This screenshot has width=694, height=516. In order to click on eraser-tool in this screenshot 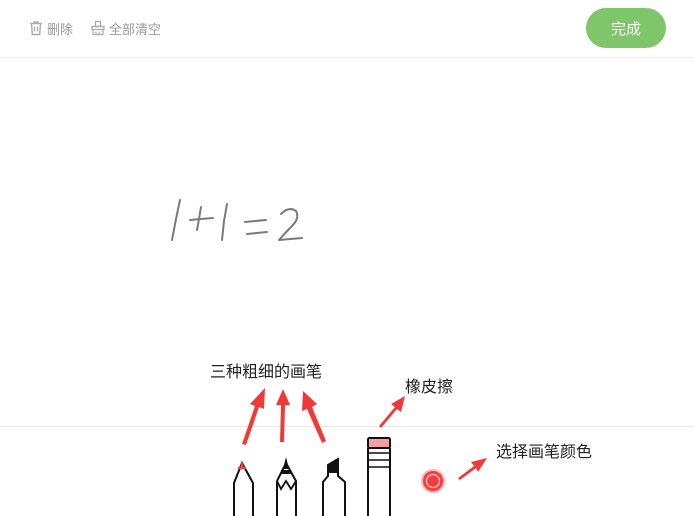, I will do `click(379, 476)`.